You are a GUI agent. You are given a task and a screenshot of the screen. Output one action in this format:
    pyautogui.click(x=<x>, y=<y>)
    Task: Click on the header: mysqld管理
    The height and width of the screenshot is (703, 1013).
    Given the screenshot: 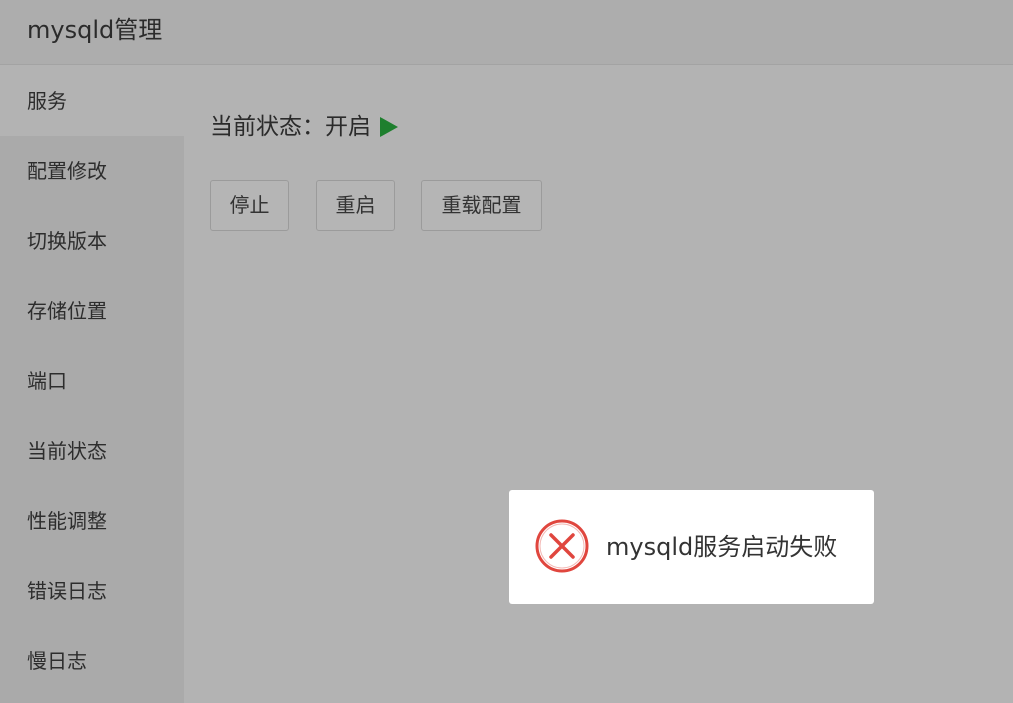 What is the action you would take?
    pyautogui.click(x=506, y=32)
    